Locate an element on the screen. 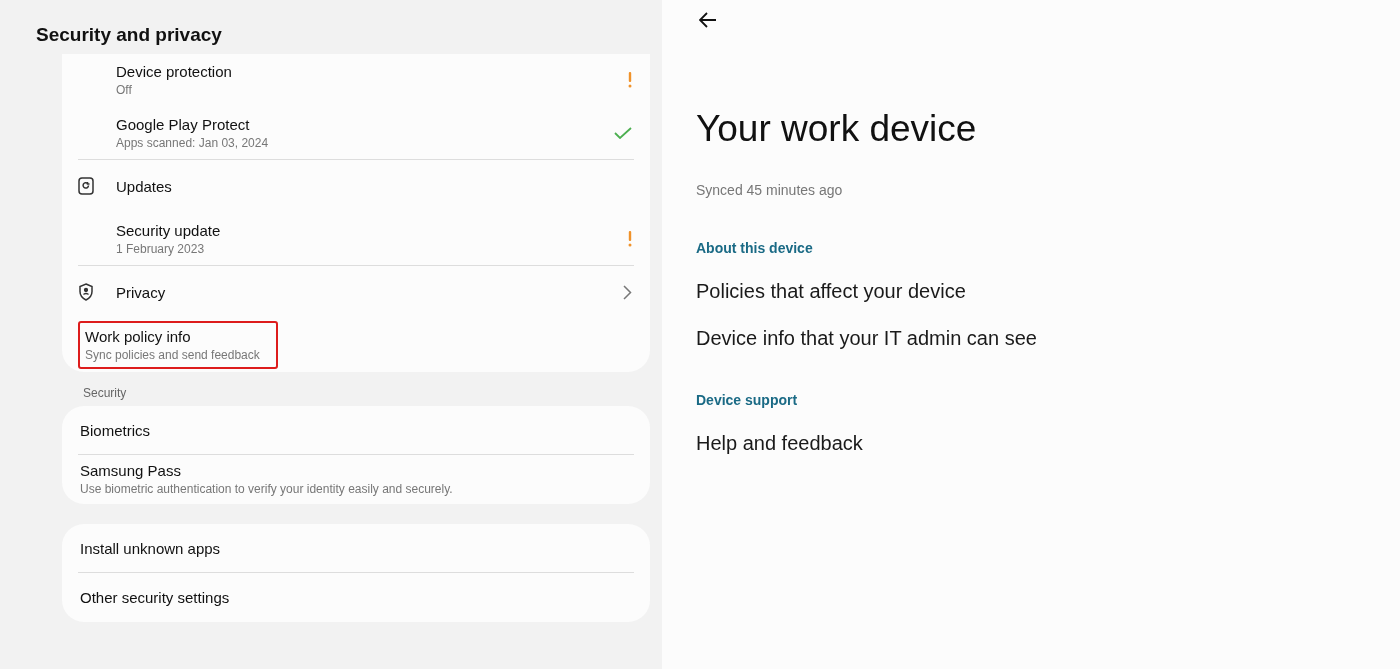  setting-subtitle: Apps scanned: Jan 03, 2024 is located at coordinates (192, 143).